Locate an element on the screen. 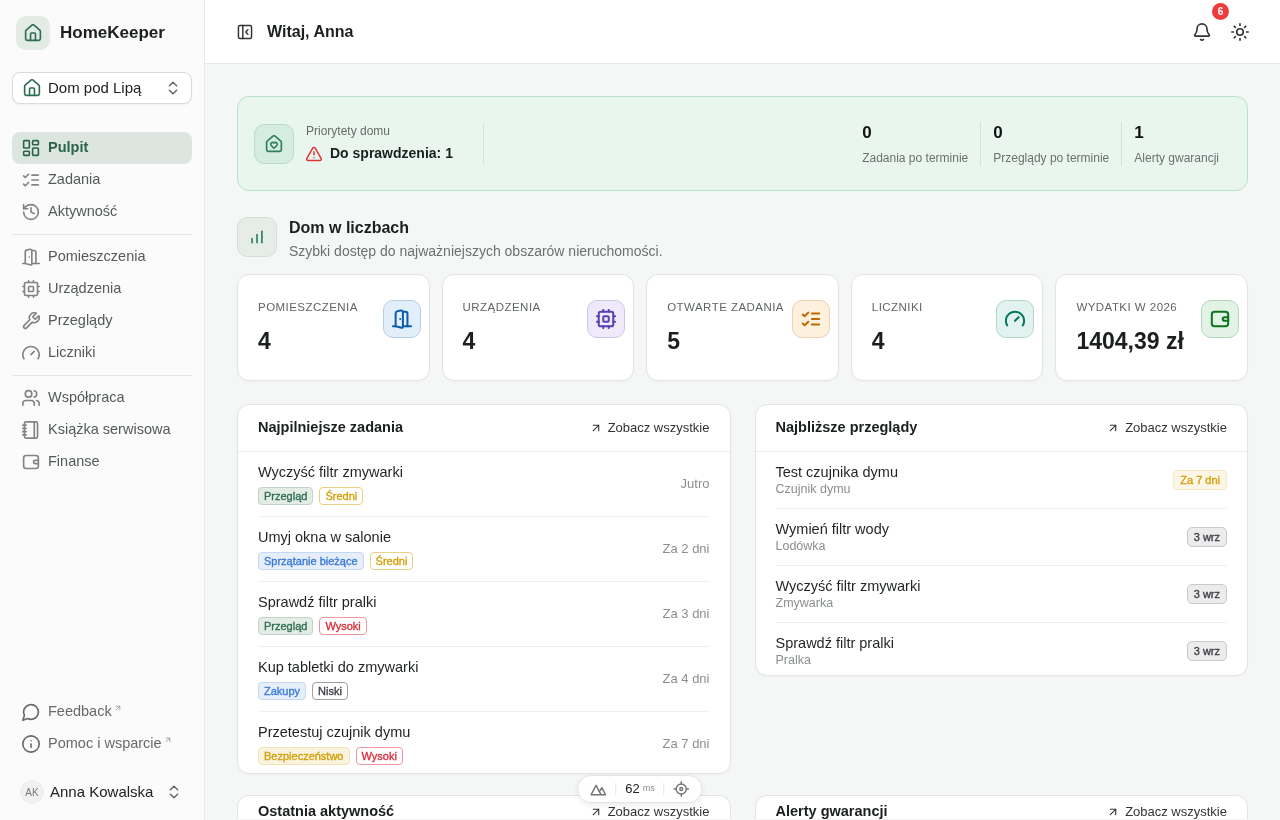 This screenshot has height=820, width=1280. stat-value: 1404,39 zł is located at coordinates (1130, 341).